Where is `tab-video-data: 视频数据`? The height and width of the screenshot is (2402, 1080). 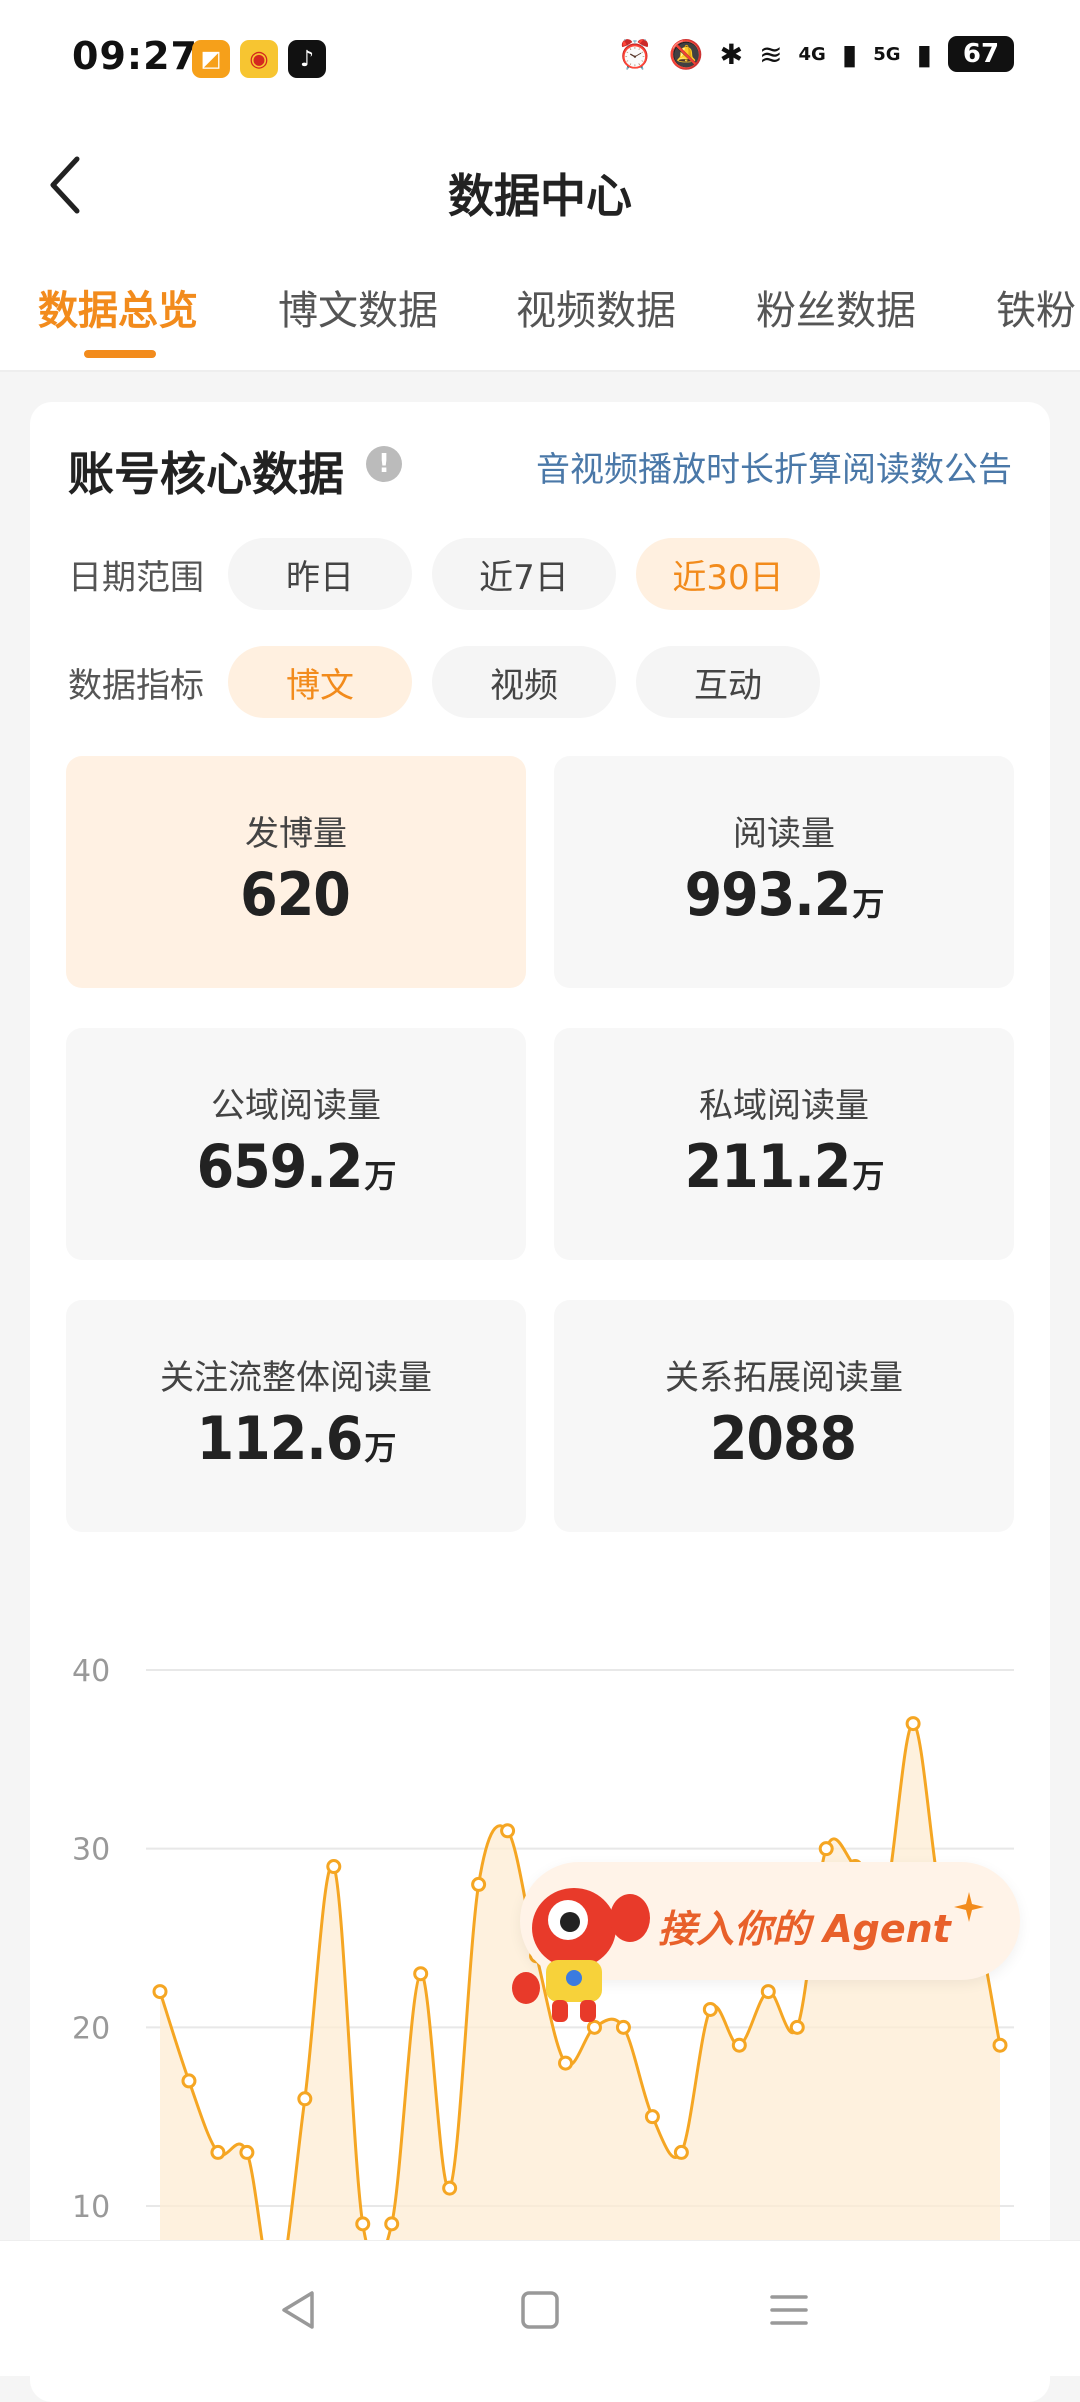 tab-video-data: 视频数据 is located at coordinates (596, 307).